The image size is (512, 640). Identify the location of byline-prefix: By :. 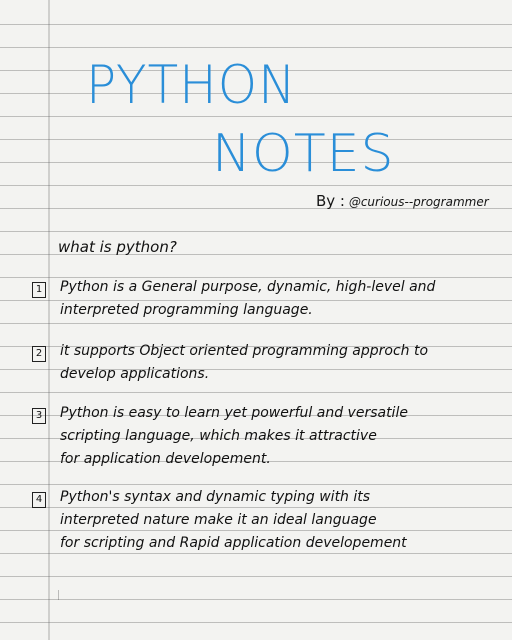
(330, 201).